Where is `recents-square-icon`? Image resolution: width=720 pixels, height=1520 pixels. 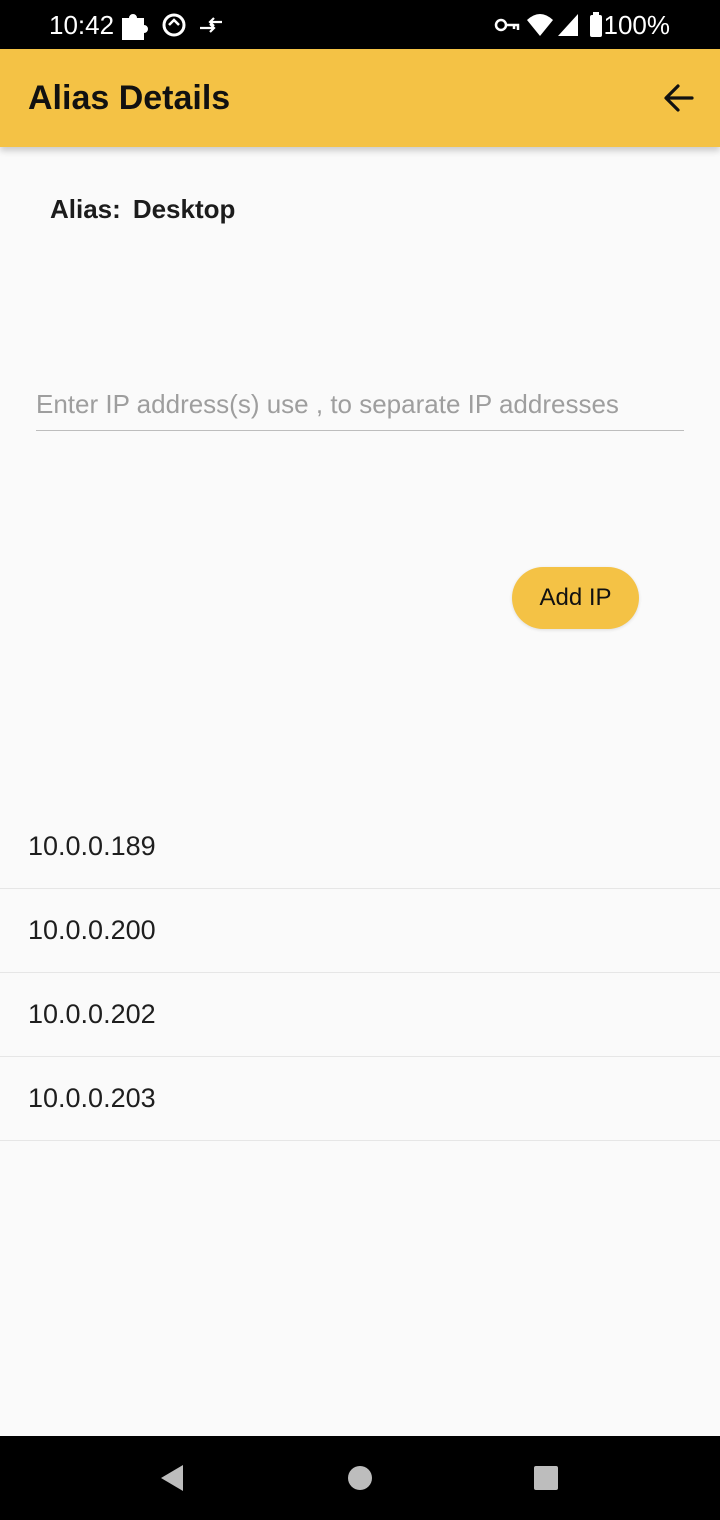 recents-square-icon is located at coordinates (546, 1478).